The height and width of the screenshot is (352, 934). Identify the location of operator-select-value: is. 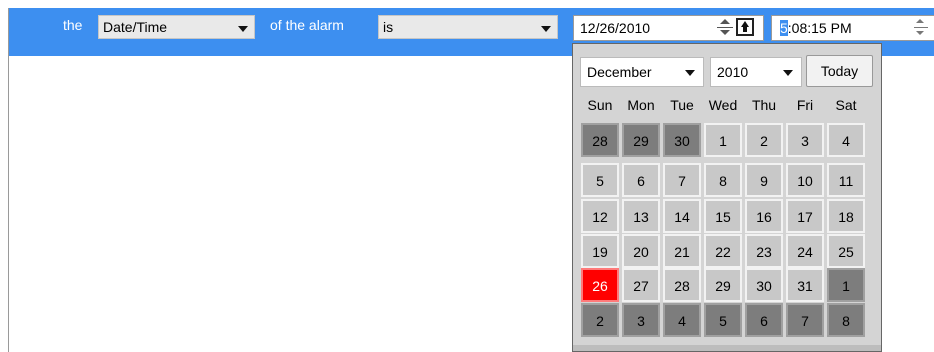
(388, 27).